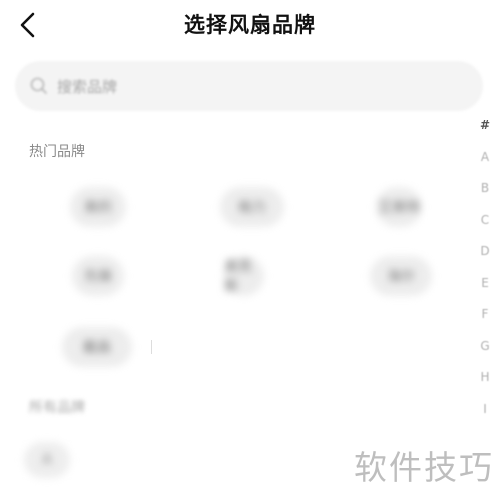 The height and width of the screenshot is (500, 500). Describe the element at coordinates (485, 314) in the screenshot. I see `index-letter-f: F` at that location.